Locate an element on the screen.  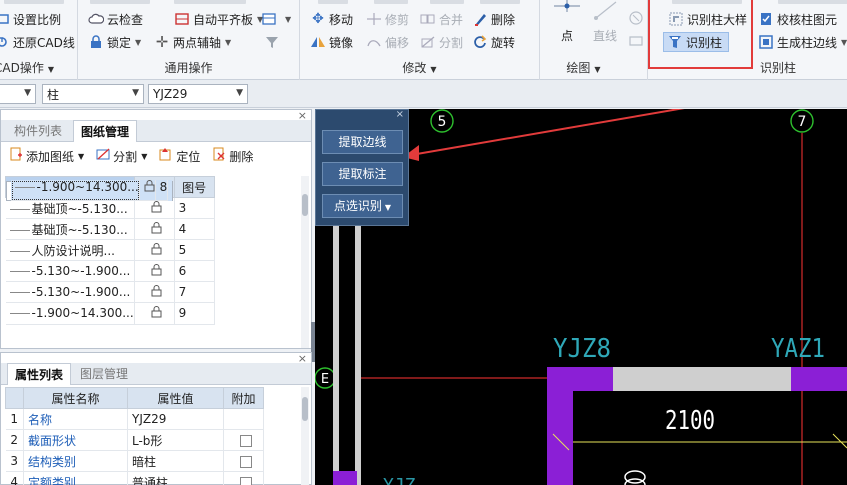
prop-value: YJZ29 is located at coordinates (175, 419).